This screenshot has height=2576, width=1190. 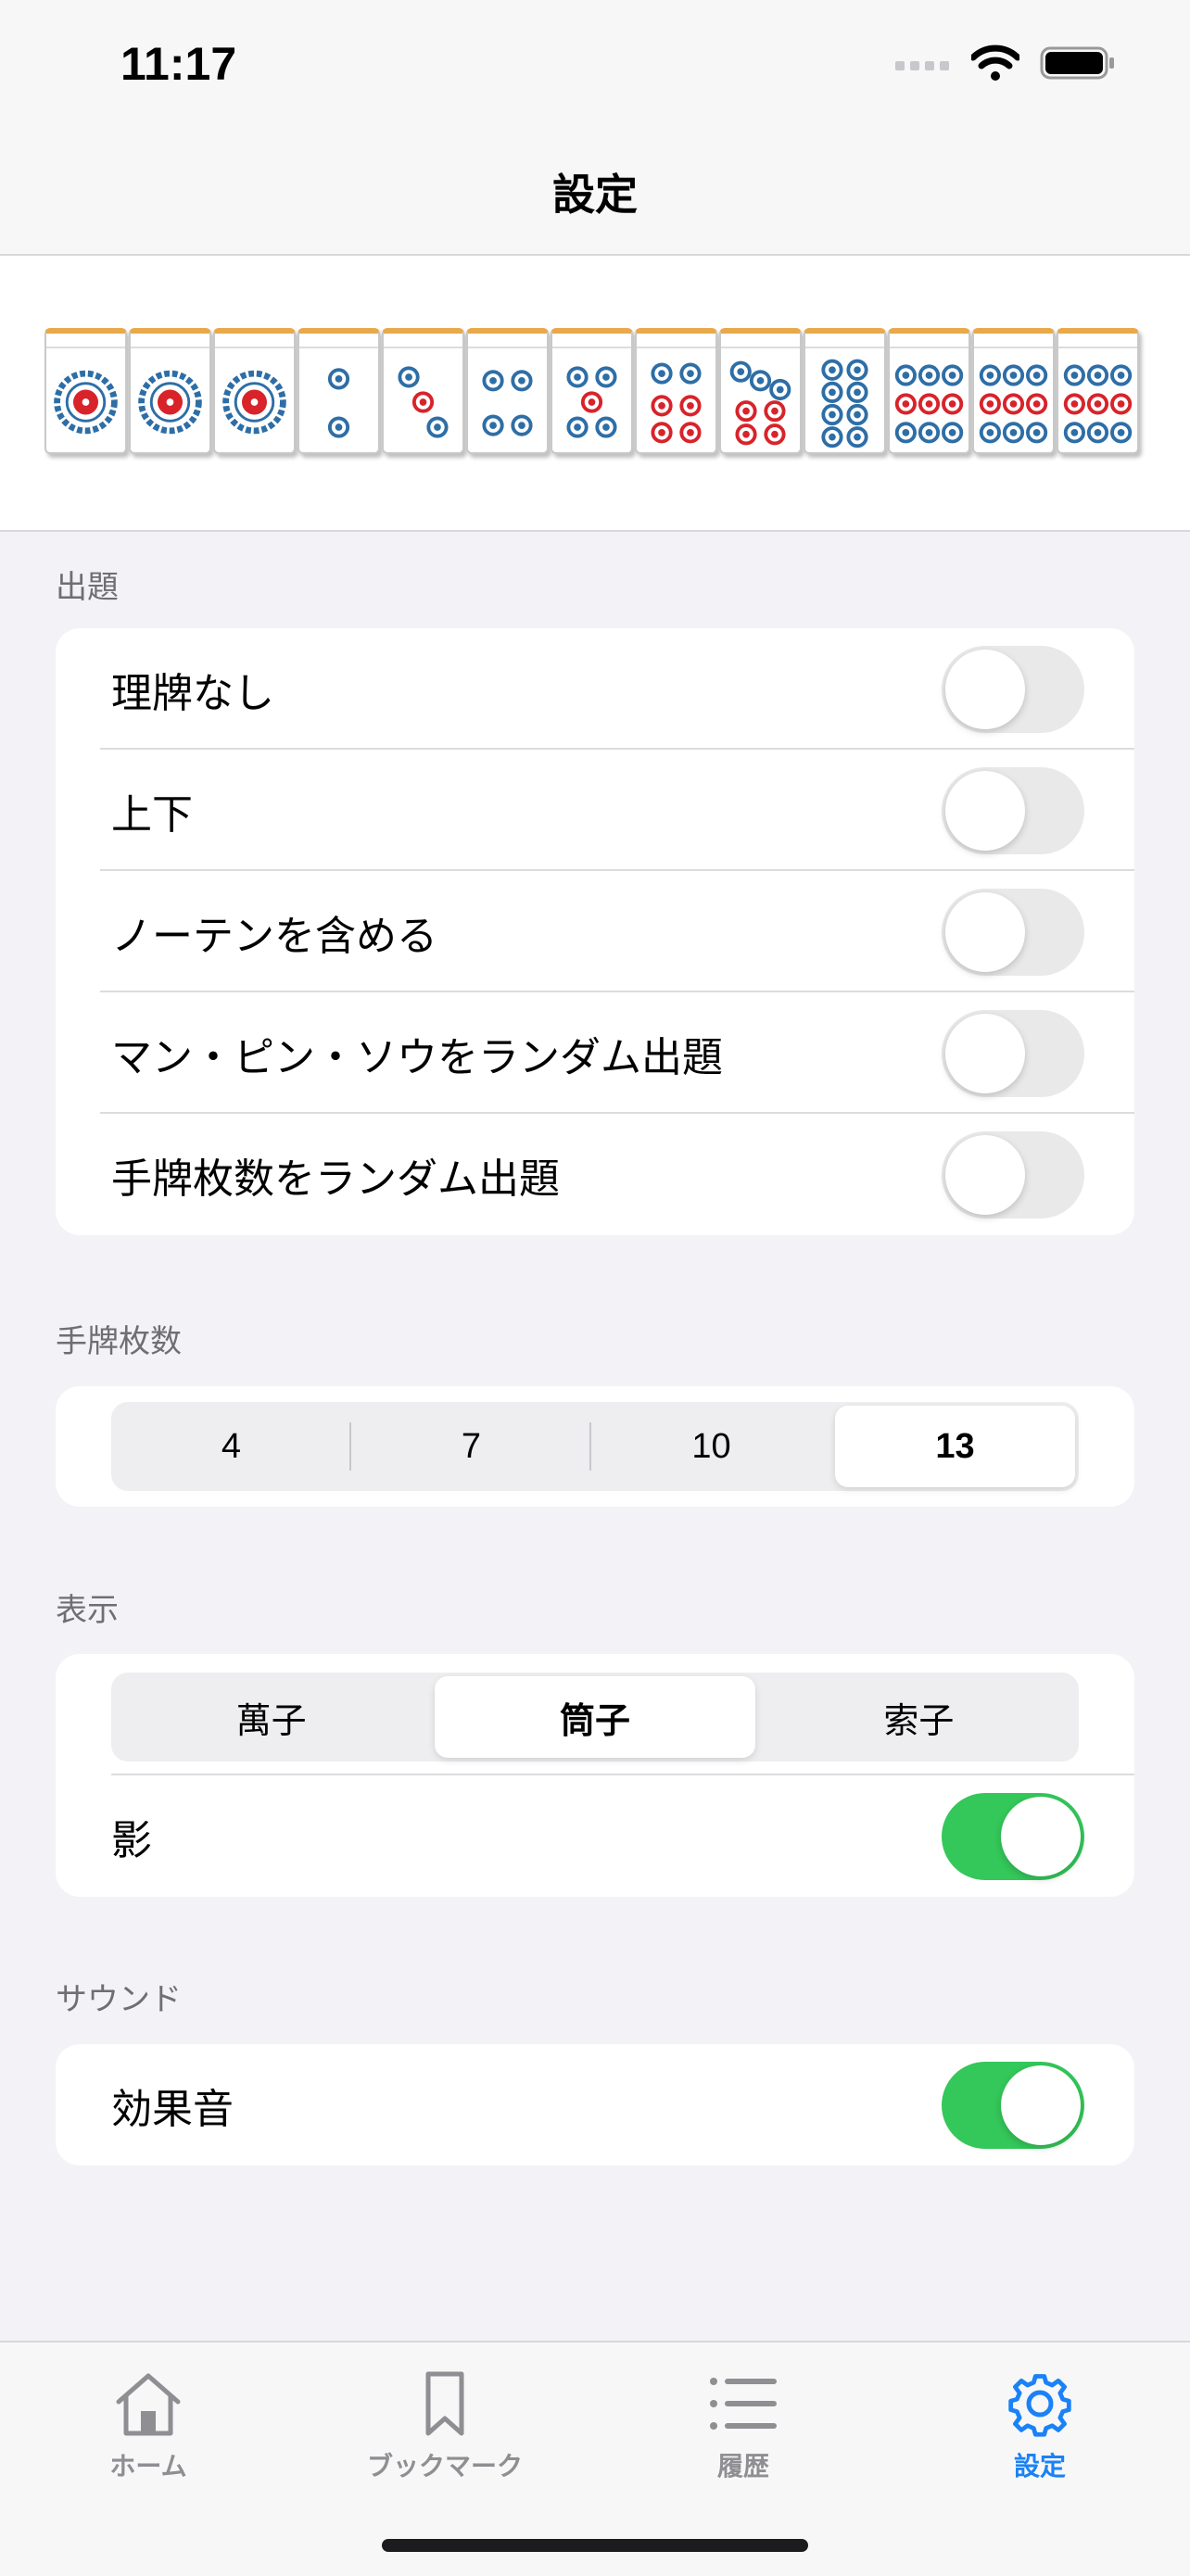 I want to click on setting-row-random-suit: マン・ピン・ソウをランダム出題, so click(x=595, y=1053).